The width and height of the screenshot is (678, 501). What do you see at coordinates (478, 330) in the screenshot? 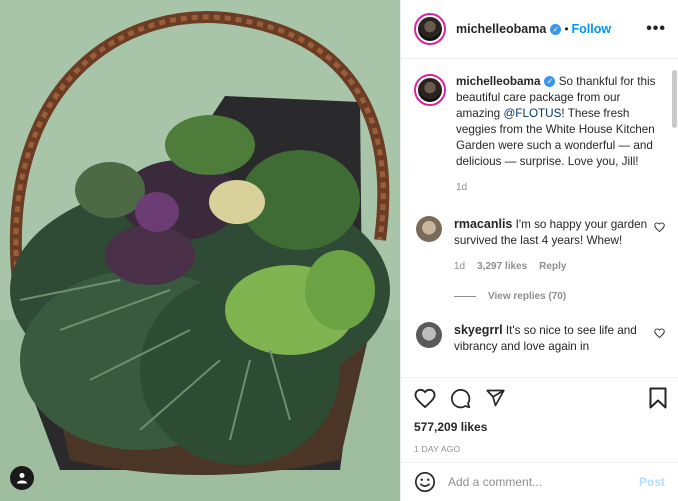
I see `comment-username-link: skyegrrl` at bounding box center [478, 330].